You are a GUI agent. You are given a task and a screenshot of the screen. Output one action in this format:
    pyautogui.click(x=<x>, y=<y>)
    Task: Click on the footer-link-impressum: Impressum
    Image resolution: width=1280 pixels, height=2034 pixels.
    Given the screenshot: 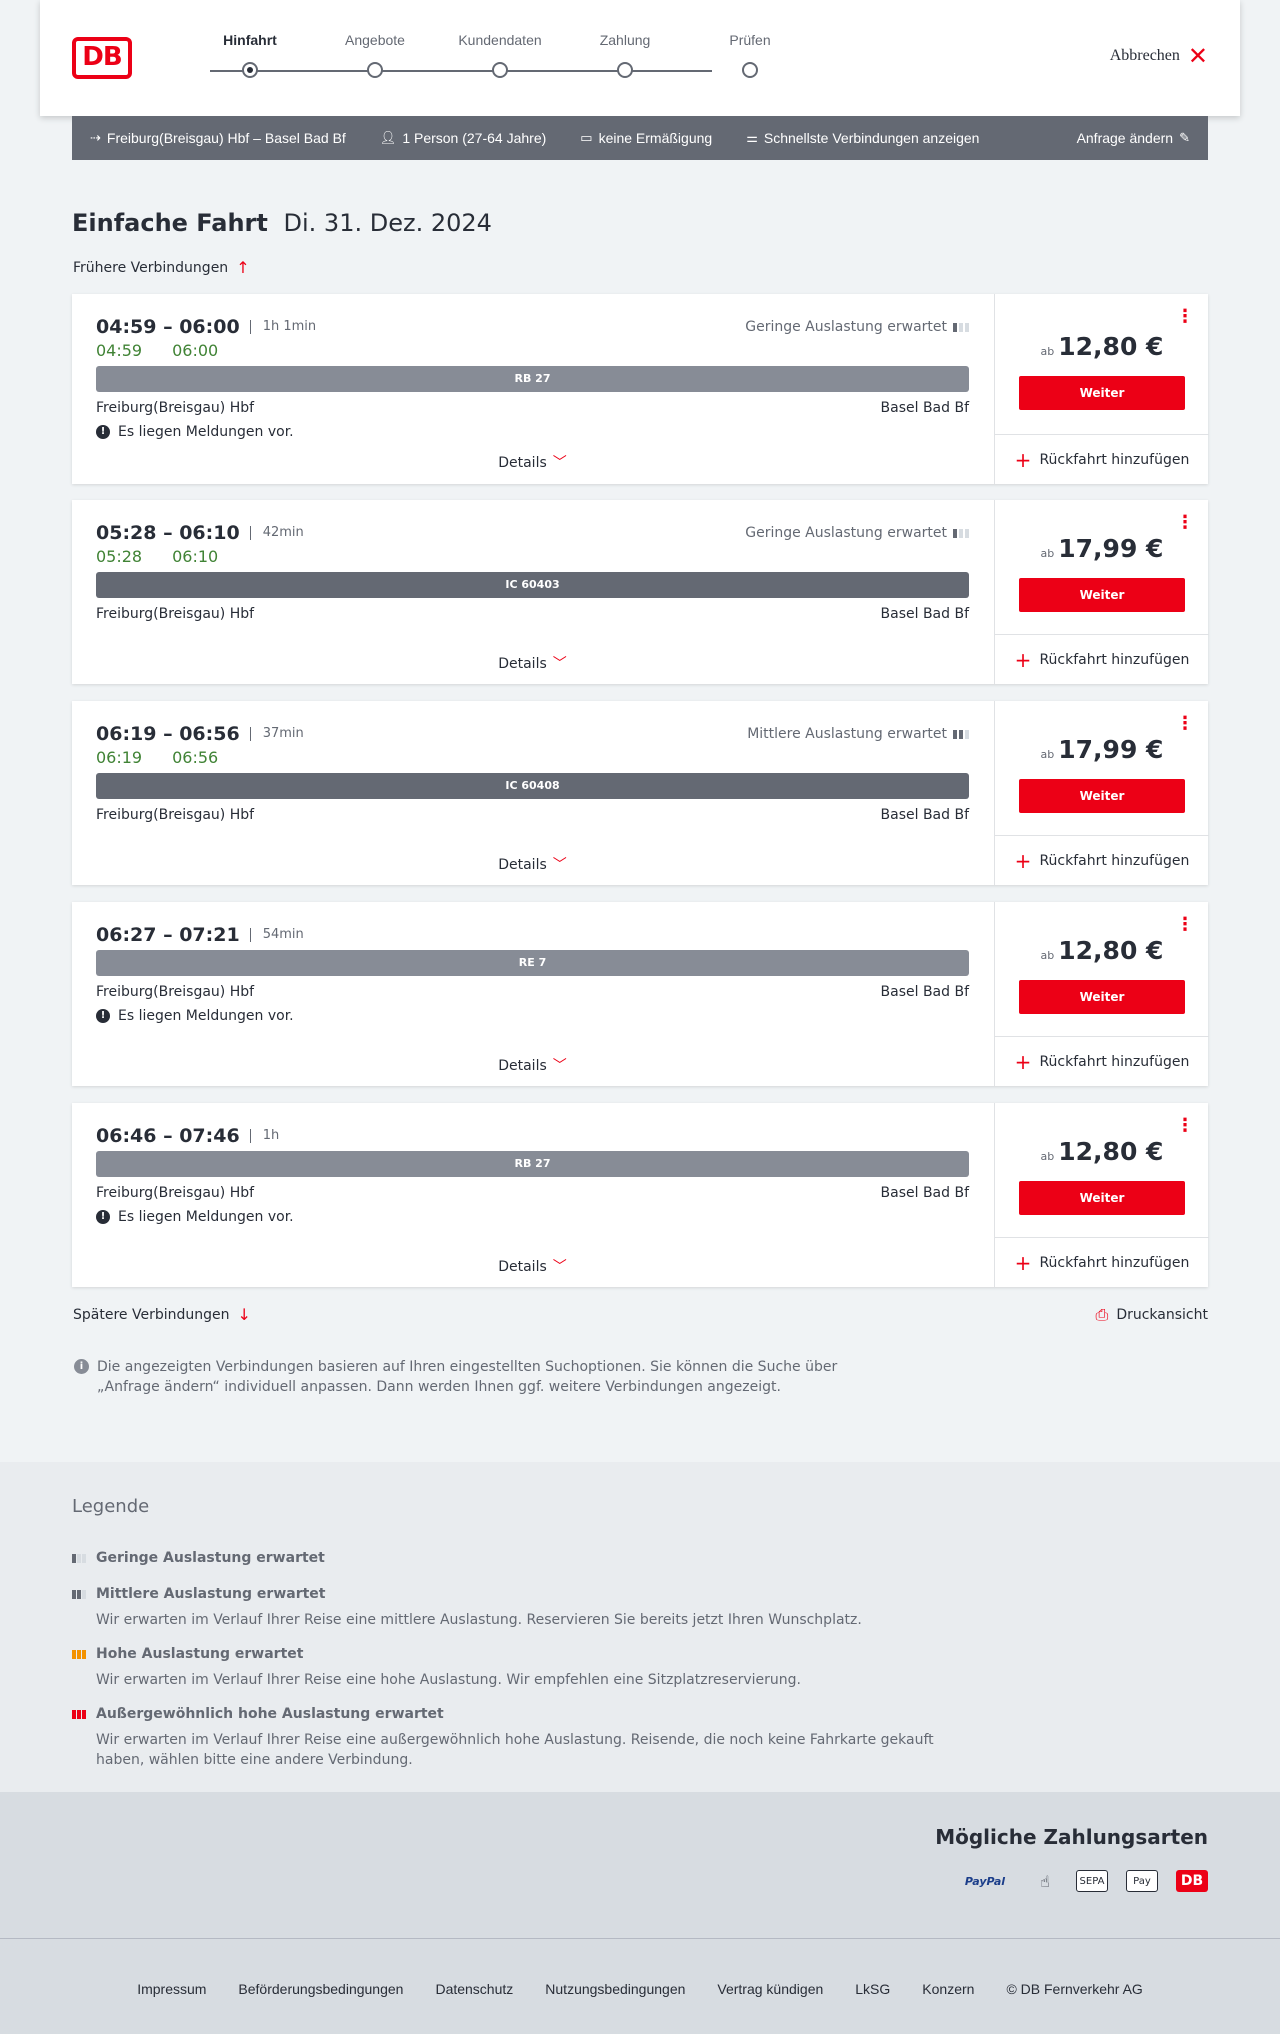 What is the action you would take?
    pyautogui.click(x=171, y=1989)
    